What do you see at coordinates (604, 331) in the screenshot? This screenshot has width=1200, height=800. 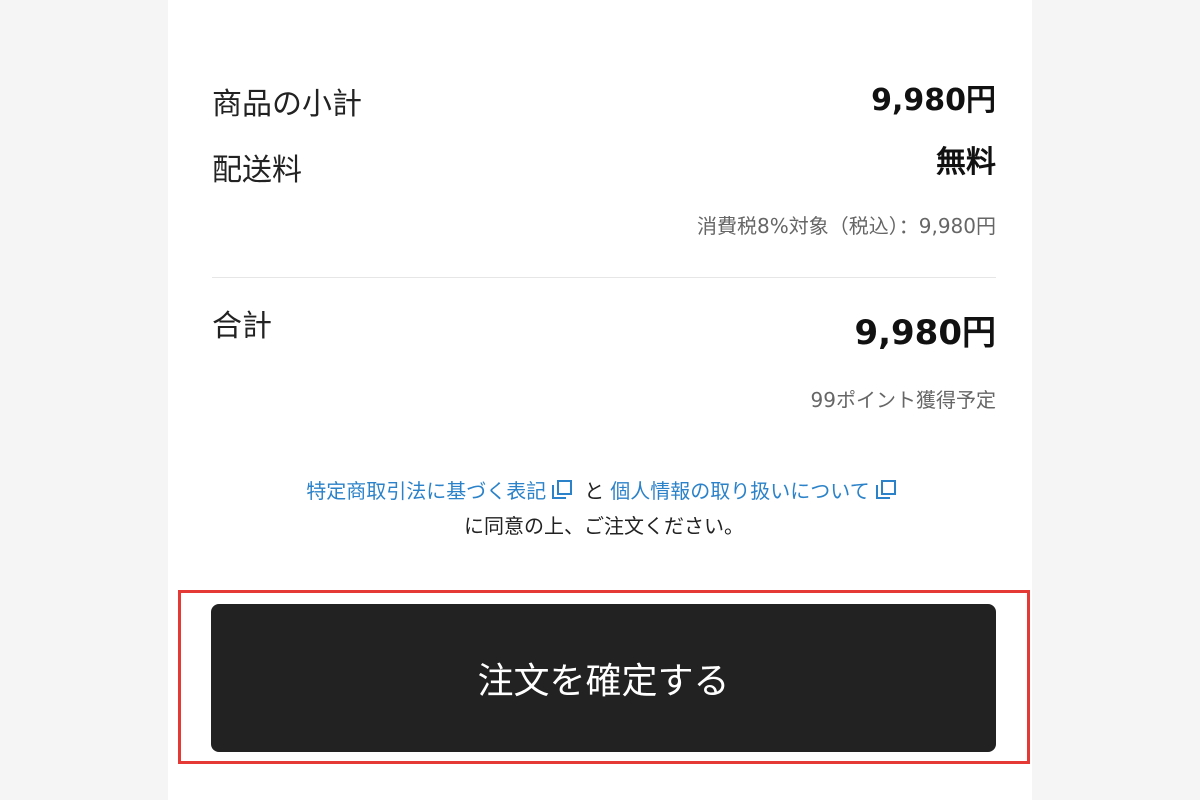 I see `total-row: 合計 9,980円` at bounding box center [604, 331].